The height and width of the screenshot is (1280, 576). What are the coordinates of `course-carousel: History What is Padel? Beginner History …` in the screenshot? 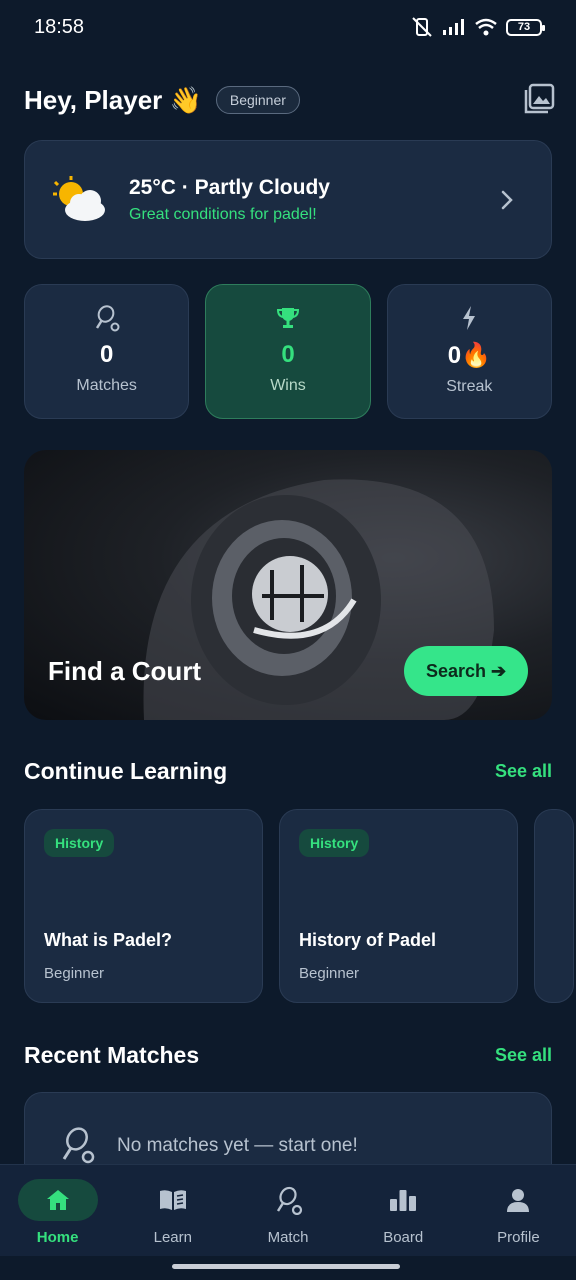 It's located at (300, 906).